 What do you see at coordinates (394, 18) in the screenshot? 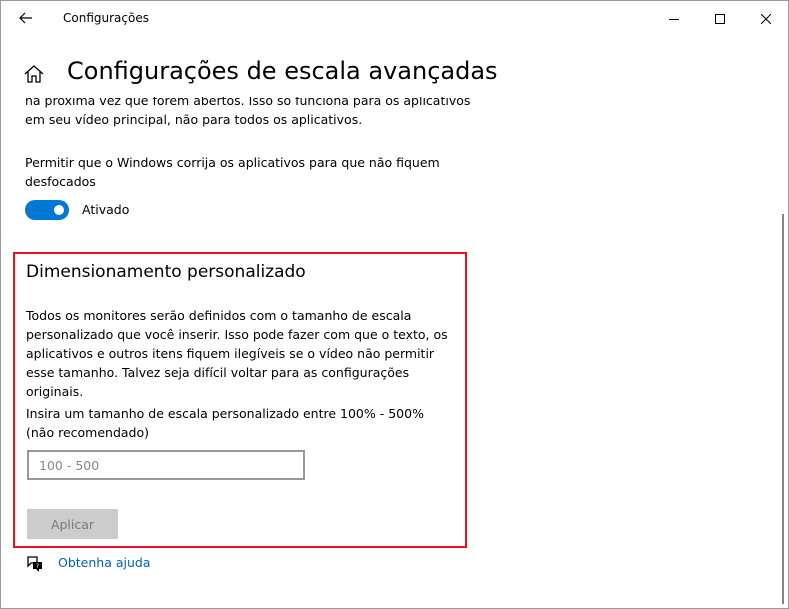
I see `title-bar: Configurações` at bounding box center [394, 18].